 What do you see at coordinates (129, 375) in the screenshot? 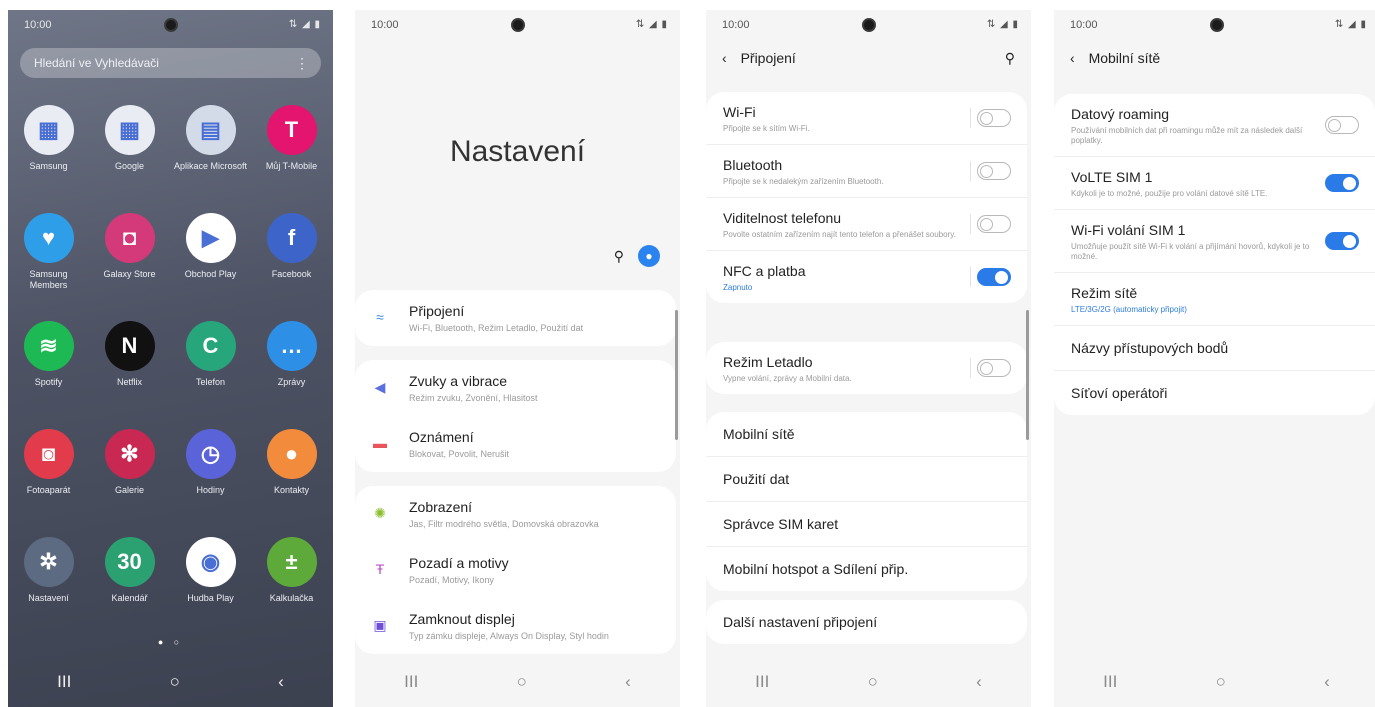
I see `app-shortcut: N Netflix` at bounding box center [129, 375].